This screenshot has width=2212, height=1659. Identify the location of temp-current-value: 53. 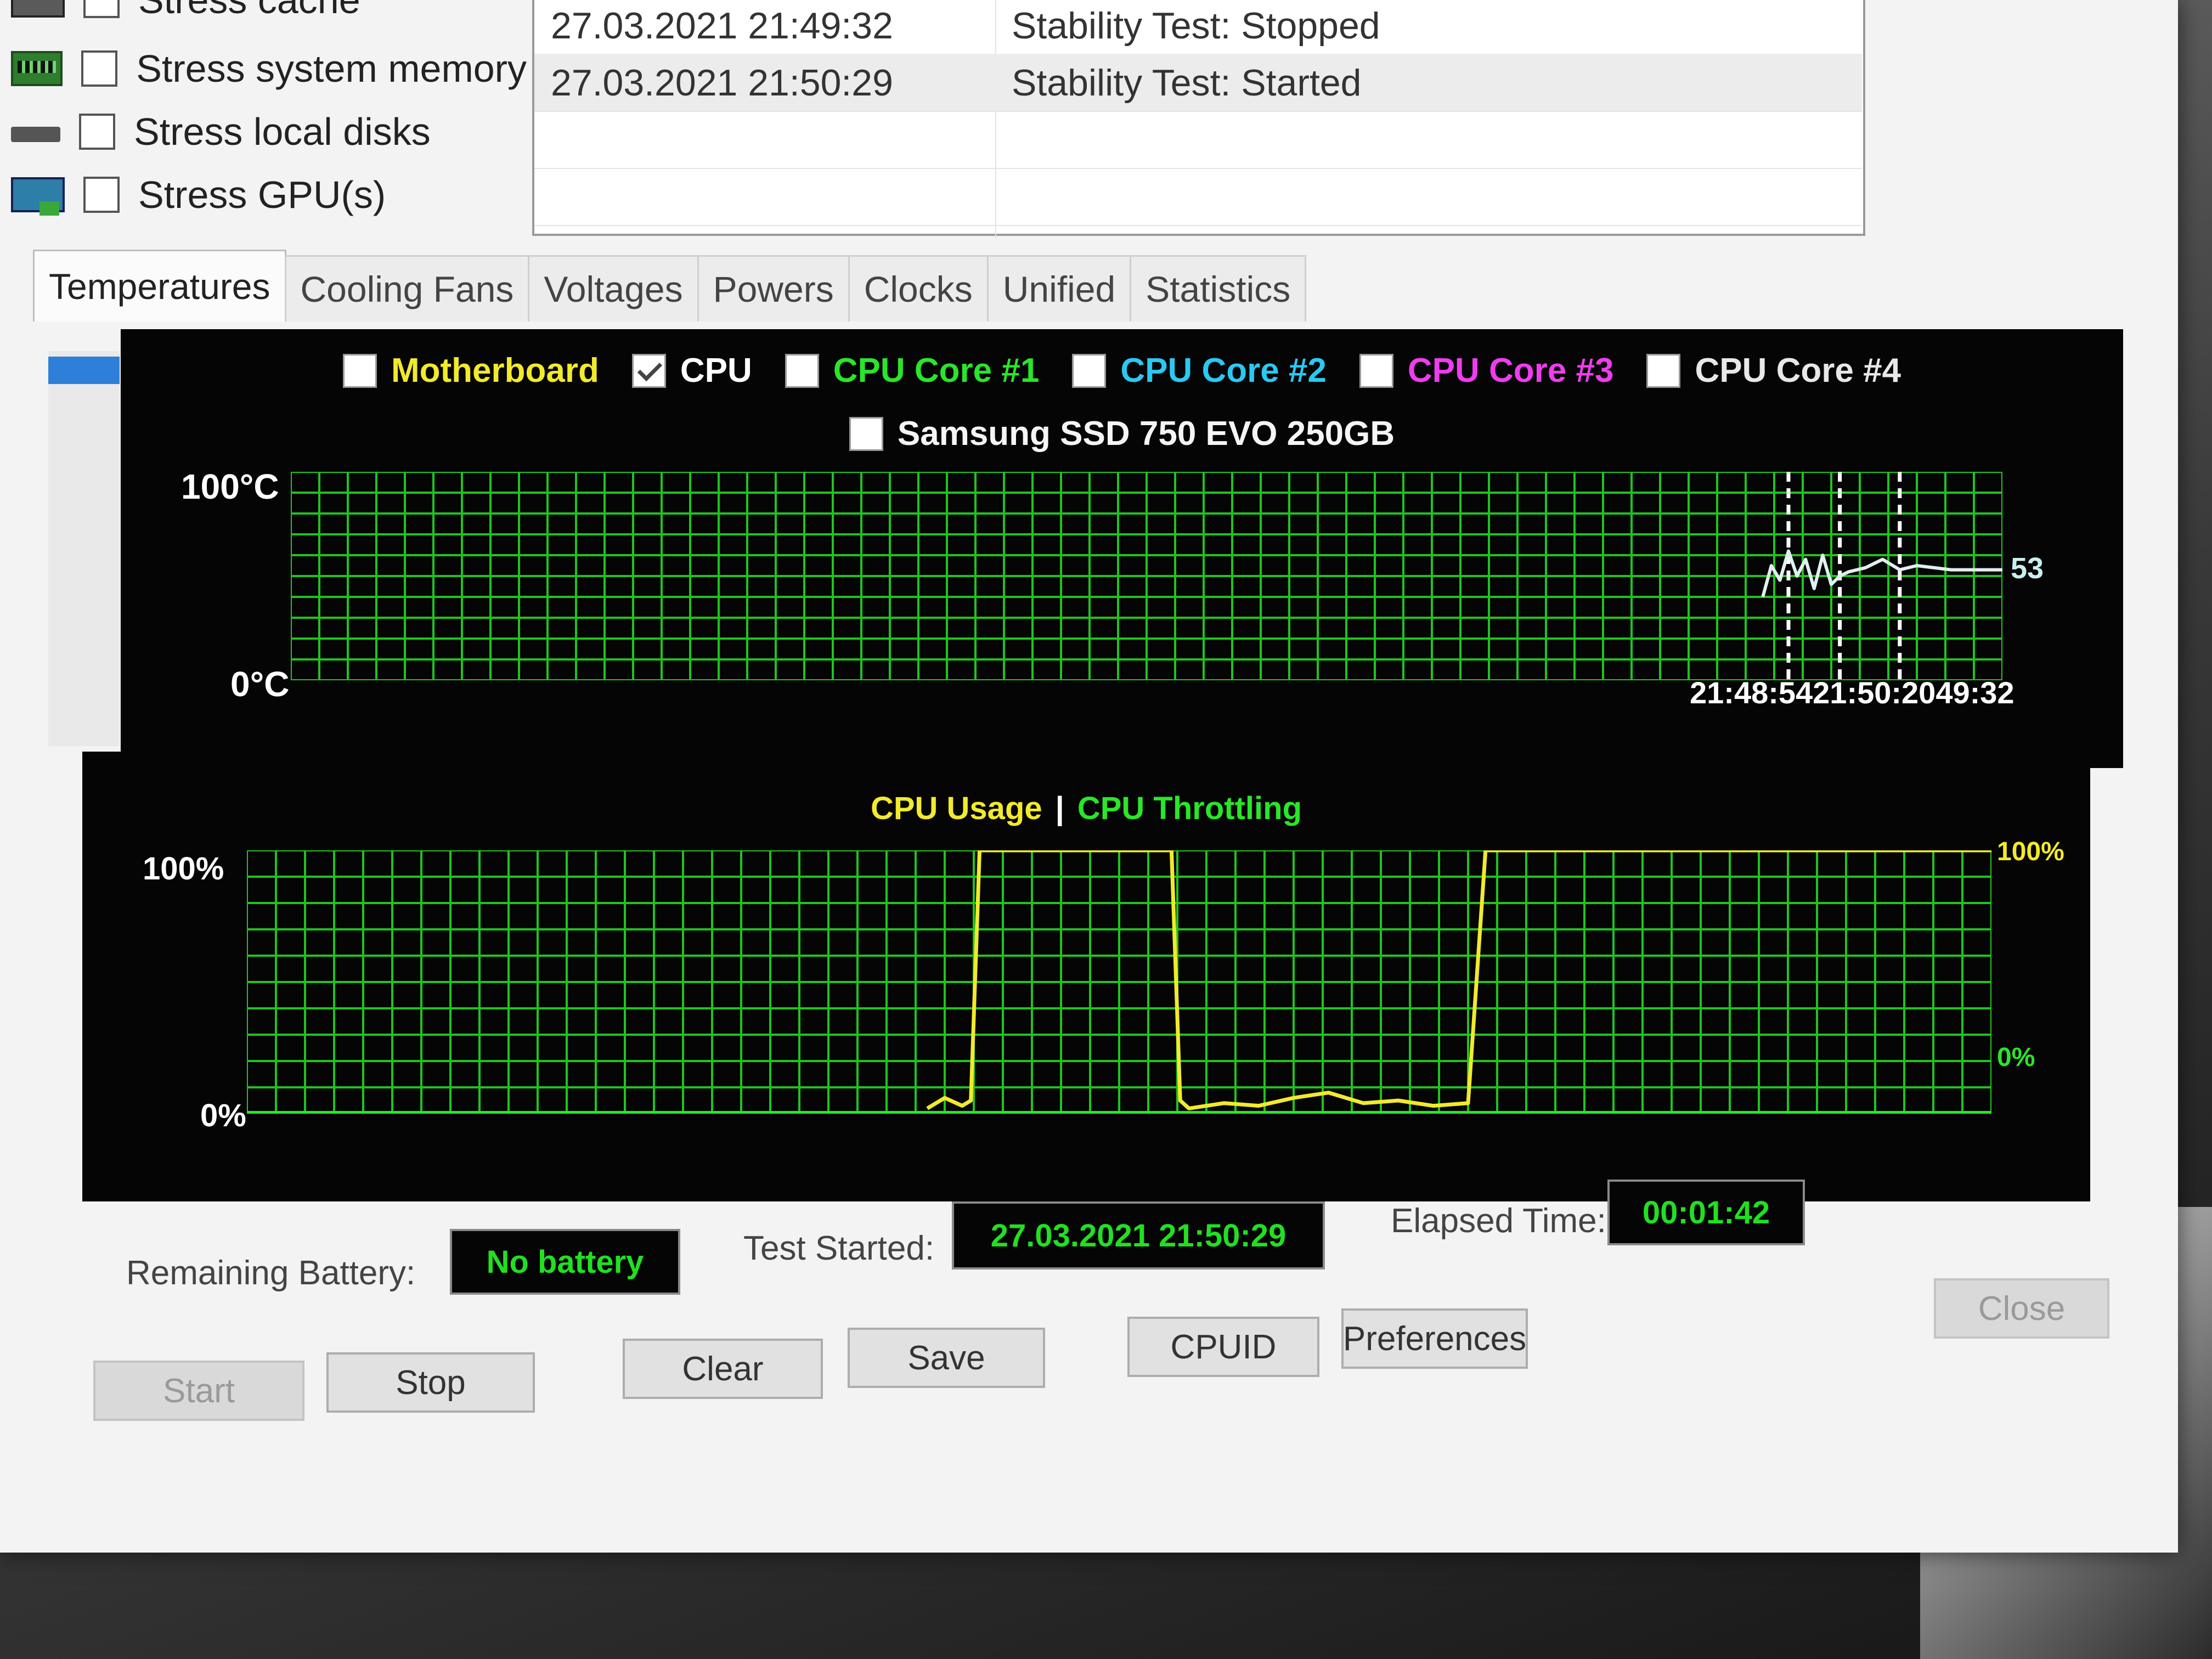
(2028, 568).